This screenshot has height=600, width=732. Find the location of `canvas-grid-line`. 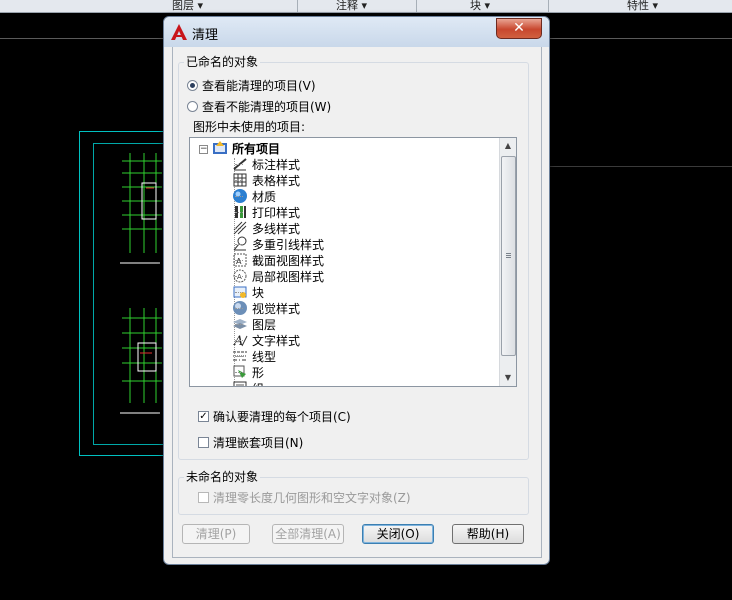

canvas-grid-line is located at coordinates (639, 166).